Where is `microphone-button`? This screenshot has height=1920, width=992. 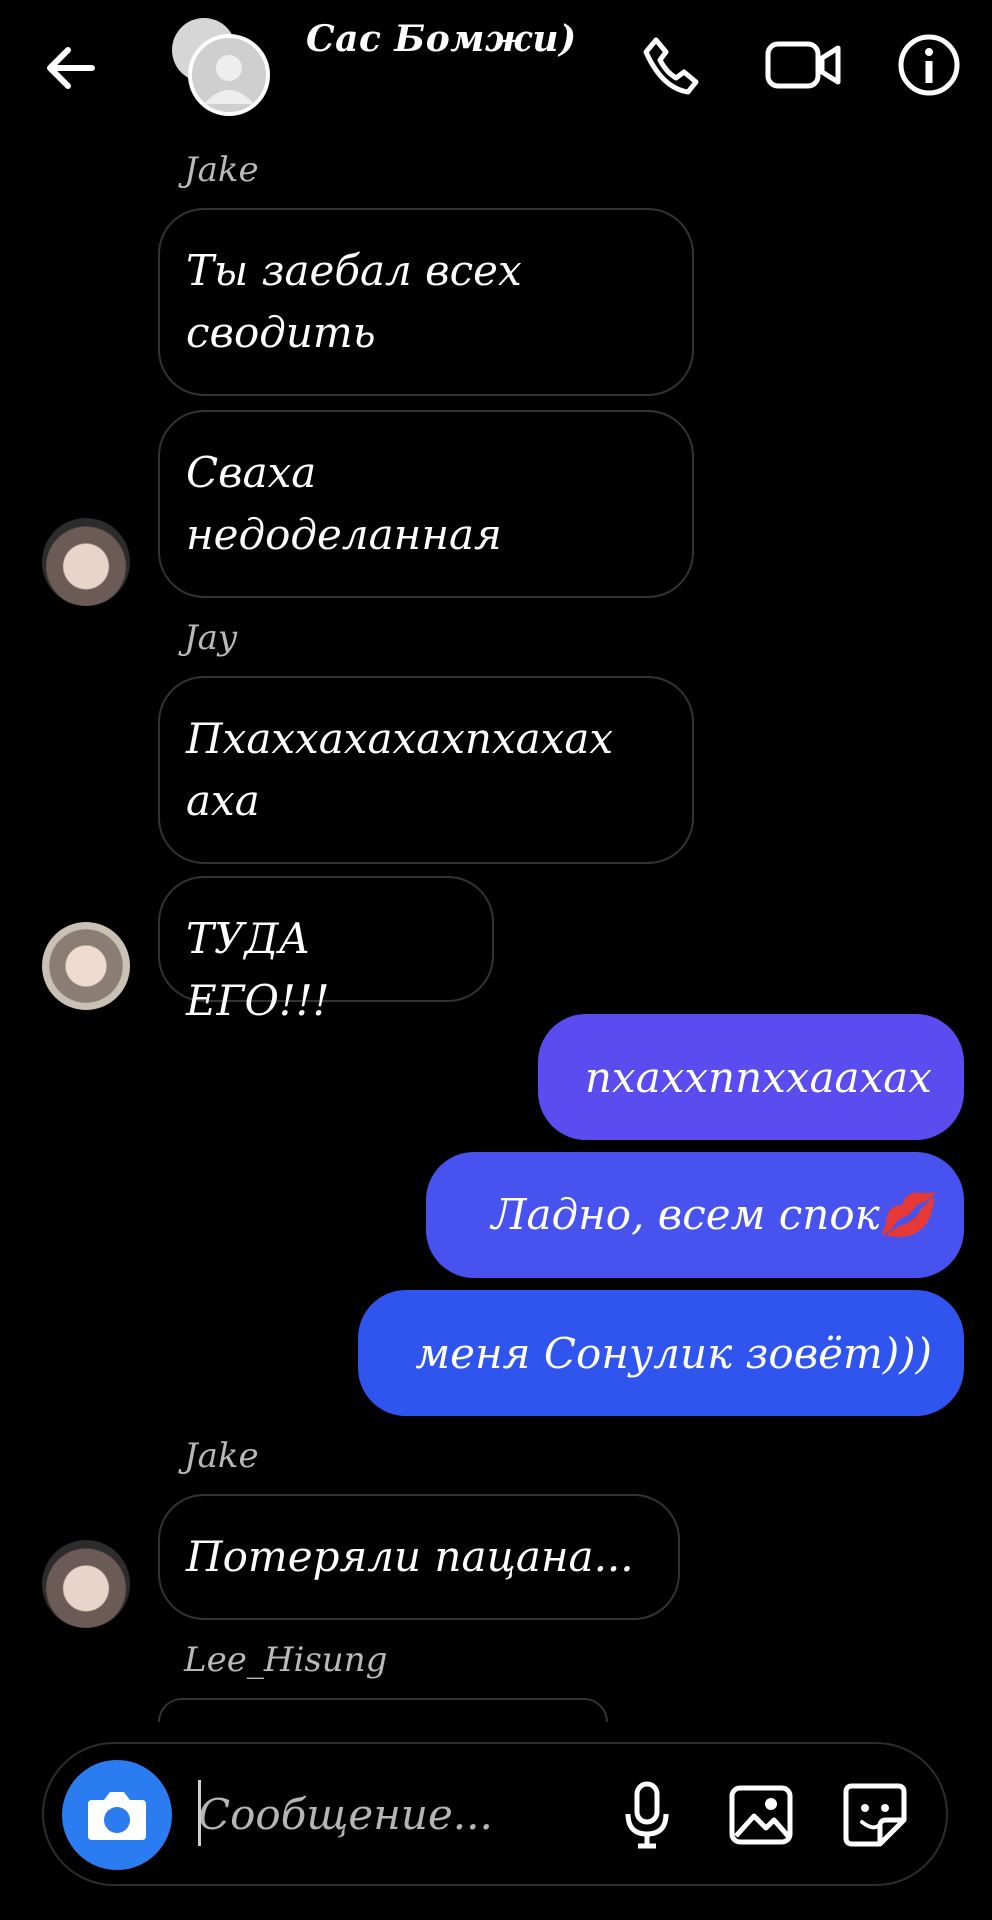
microphone-button is located at coordinates (647, 1815).